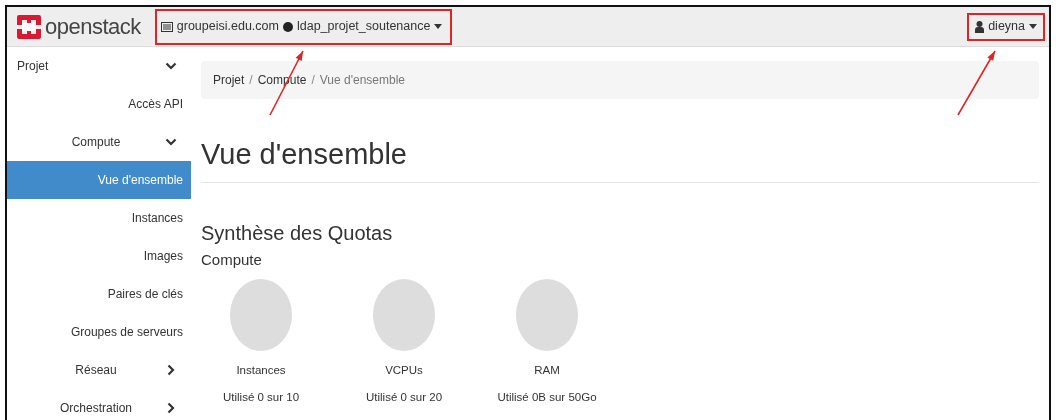 The width and height of the screenshot is (1056, 420). I want to click on sidebar-item: Projet, so click(99, 66).